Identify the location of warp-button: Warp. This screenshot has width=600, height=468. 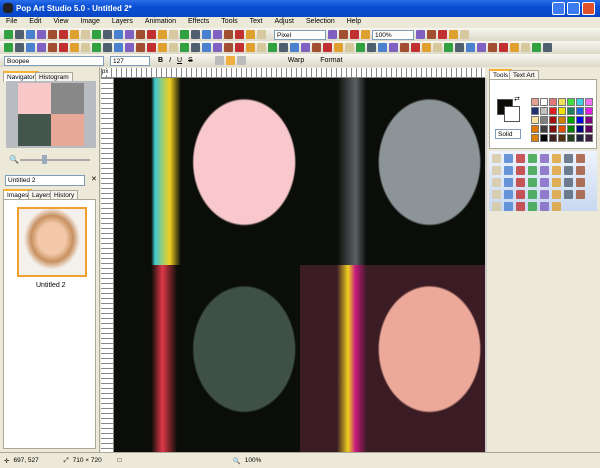
(296, 60).